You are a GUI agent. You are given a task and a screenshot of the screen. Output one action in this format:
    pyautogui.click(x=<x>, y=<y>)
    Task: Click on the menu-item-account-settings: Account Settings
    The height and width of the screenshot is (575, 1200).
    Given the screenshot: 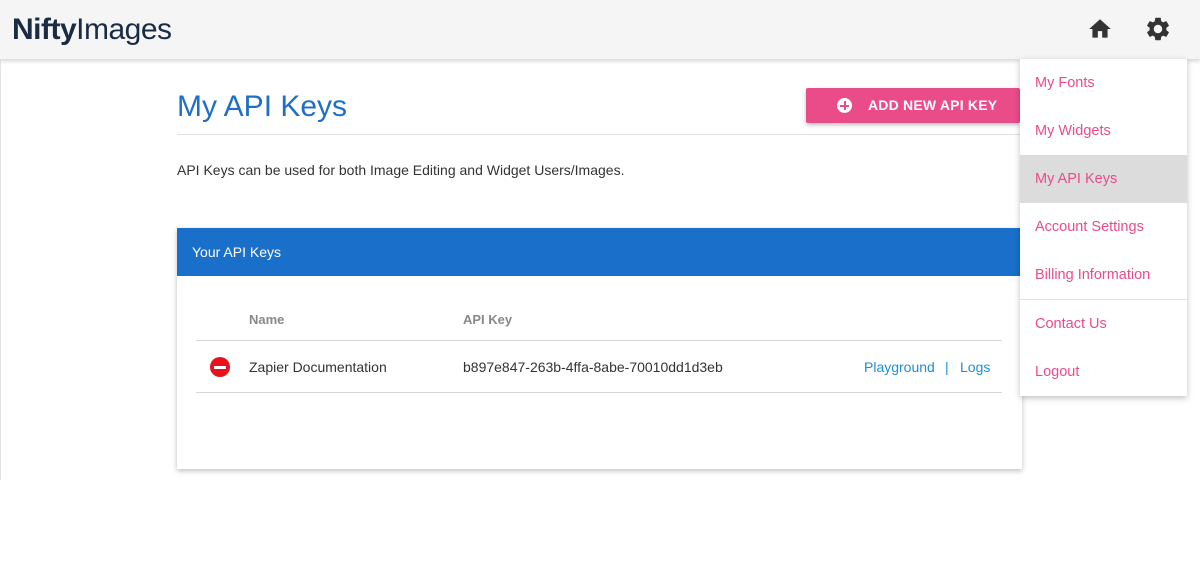 What is the action you would take?
    pyautogui.click(x=1103, y=227)
    